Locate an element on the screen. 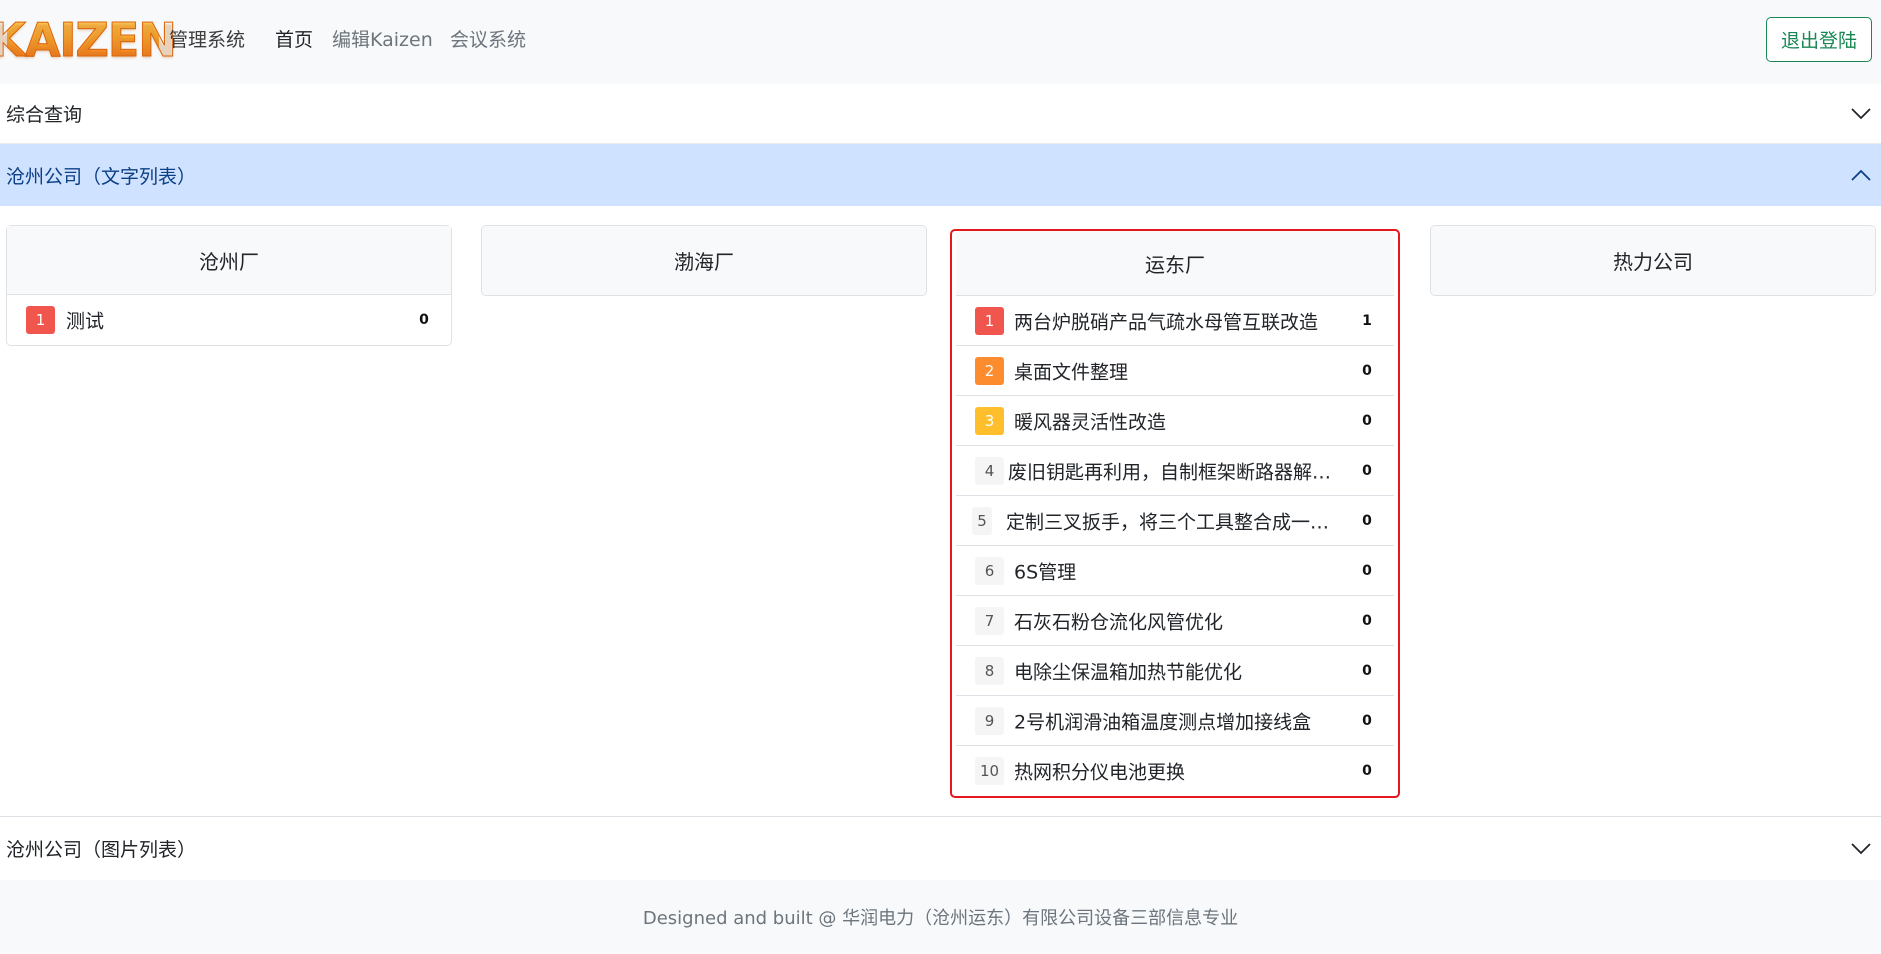  count-badge: 1 is located at coordinates (1367, 320).